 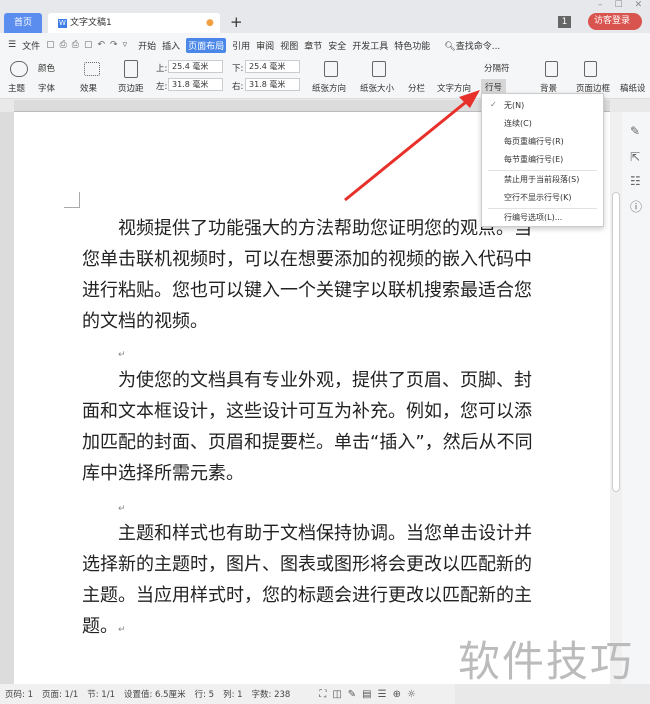 I want to click on red-arrow-annotation, so click(x=412, y=146).